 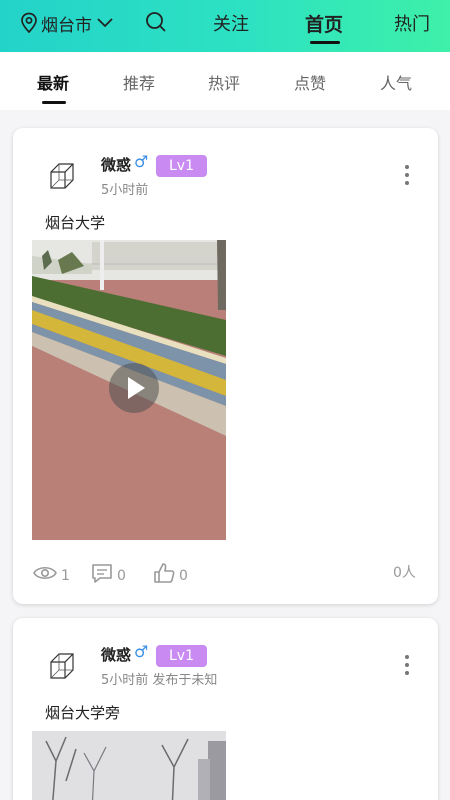 I want to click on subtab-latest: 最新, so click(x=53, y=82).